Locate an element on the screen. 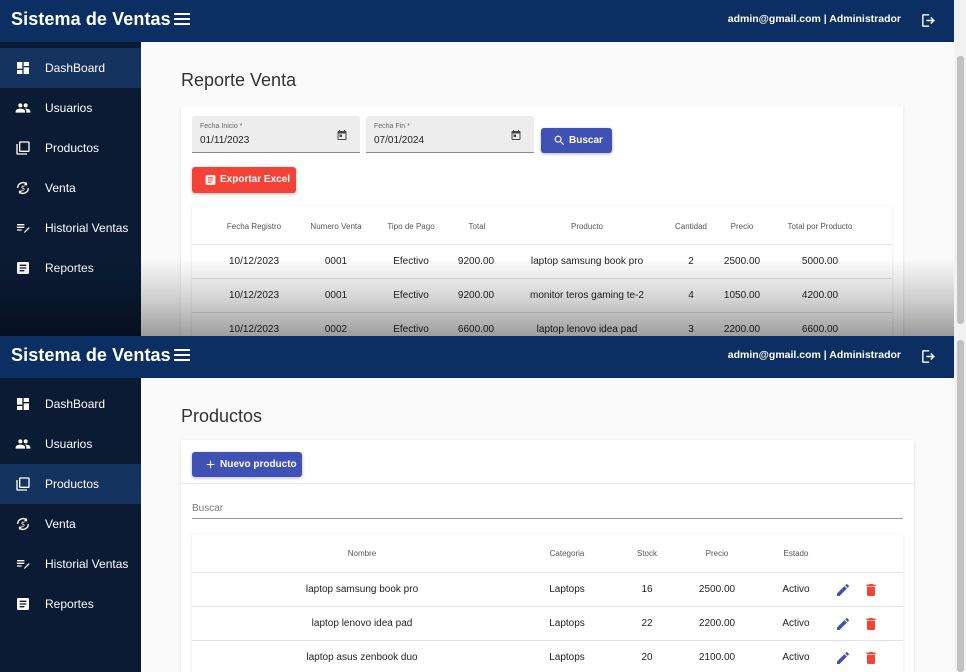 Image resolution: width=966 pixels, height=672 pixels. buscar-button: Buscar is located at coordinates (576, 140).